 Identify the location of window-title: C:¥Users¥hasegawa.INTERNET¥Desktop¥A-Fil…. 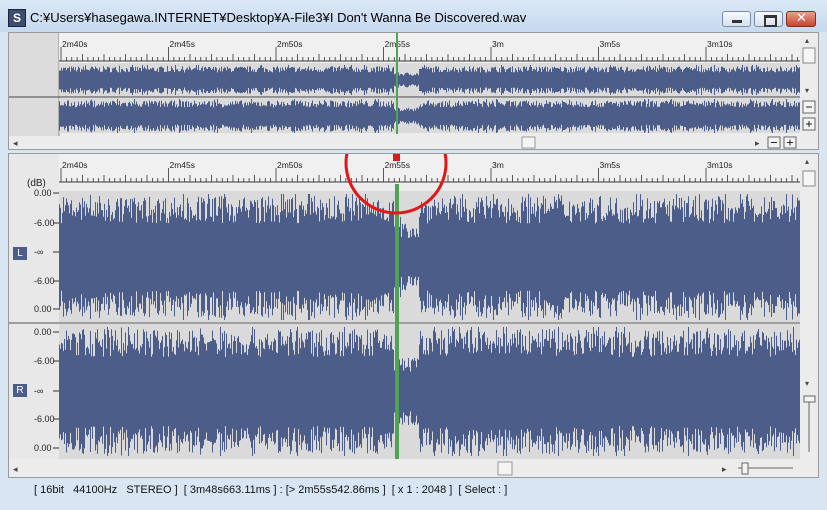
(278, 17).